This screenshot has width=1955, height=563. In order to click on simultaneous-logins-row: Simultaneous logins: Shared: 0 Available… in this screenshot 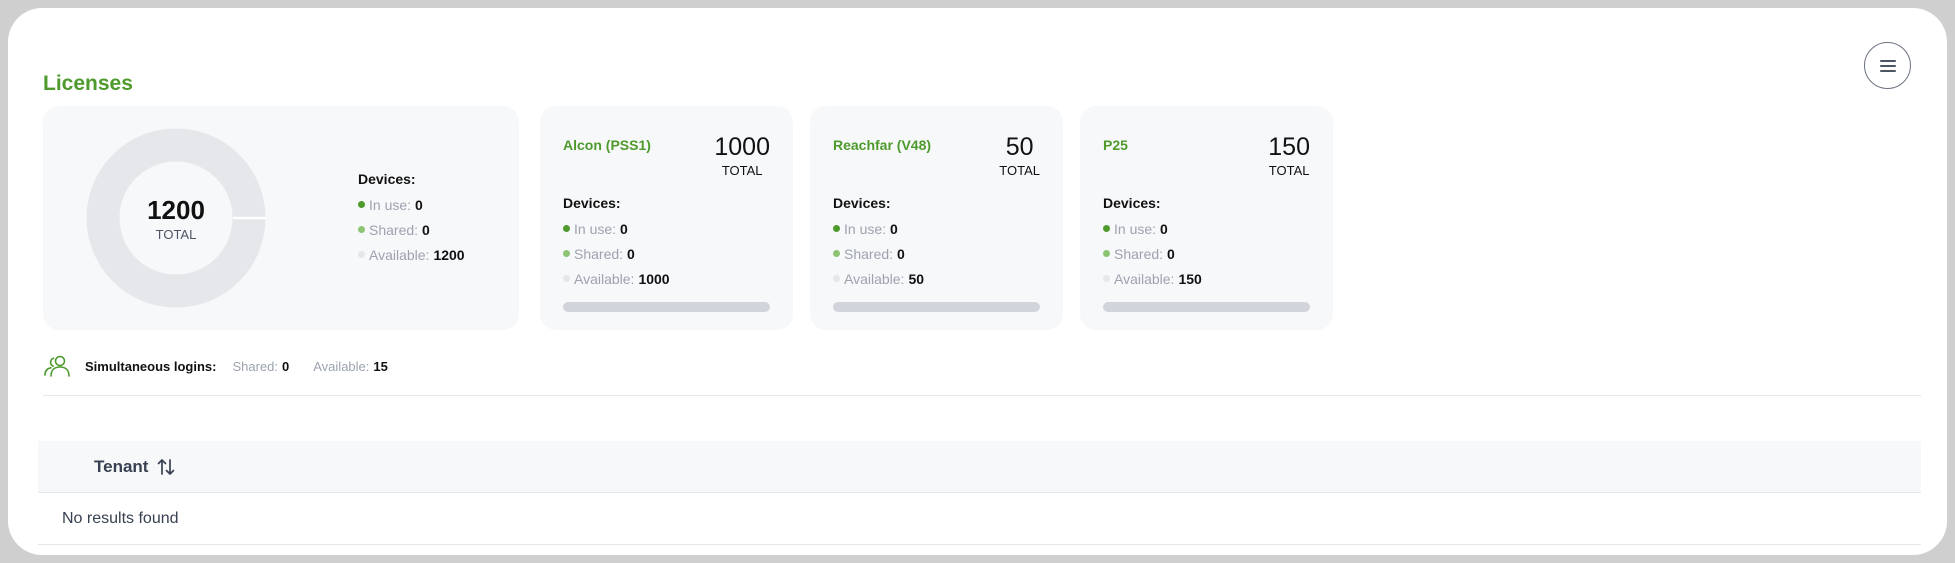, I will do `click(227, 366)`.